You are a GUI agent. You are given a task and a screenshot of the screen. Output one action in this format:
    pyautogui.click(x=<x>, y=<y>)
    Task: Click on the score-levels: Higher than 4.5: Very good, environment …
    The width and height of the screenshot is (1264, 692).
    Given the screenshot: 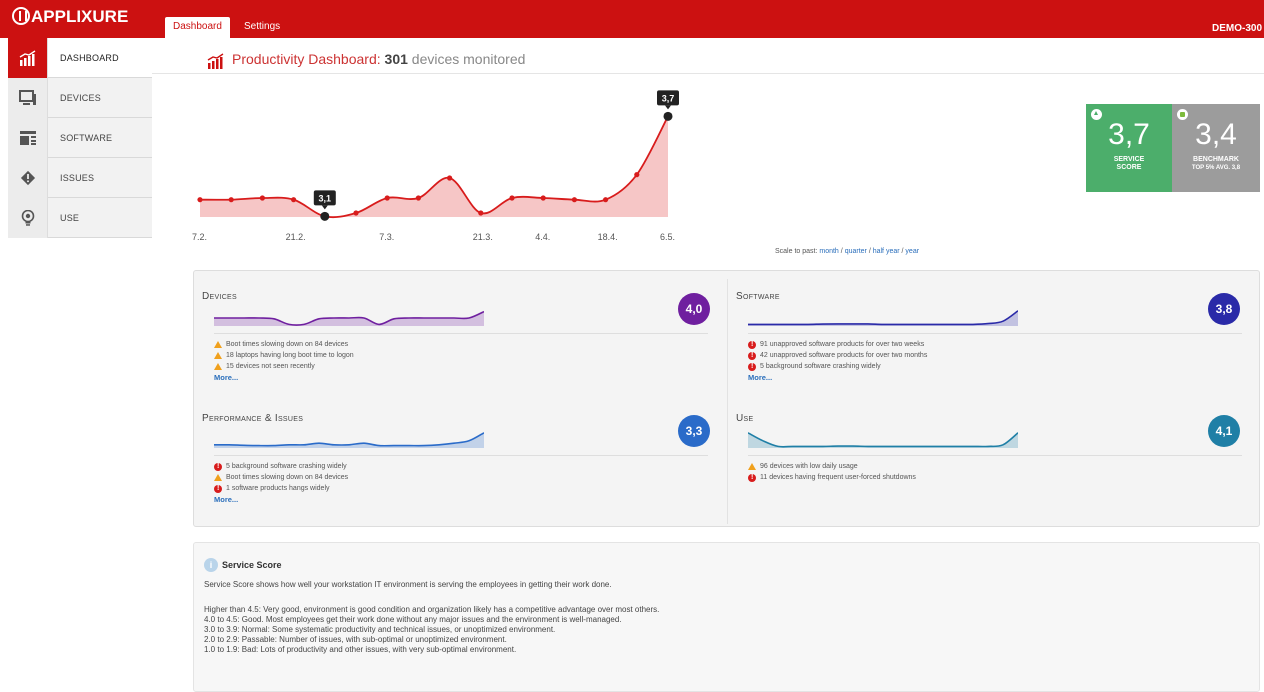 What is the action you would take?
    pyautogui.click(x=431, y=630)
    